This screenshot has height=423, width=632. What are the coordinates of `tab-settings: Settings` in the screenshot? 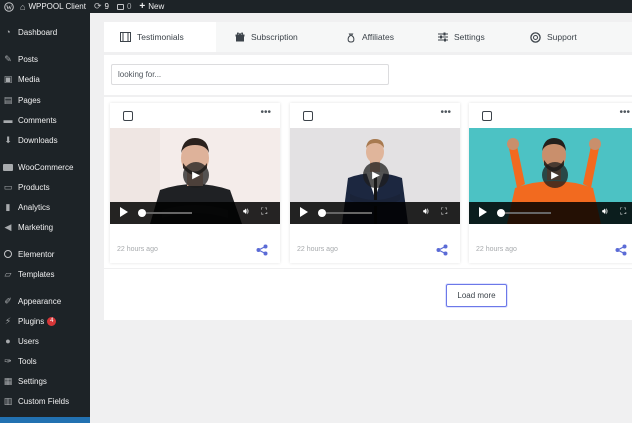 It's located at (466, 37).